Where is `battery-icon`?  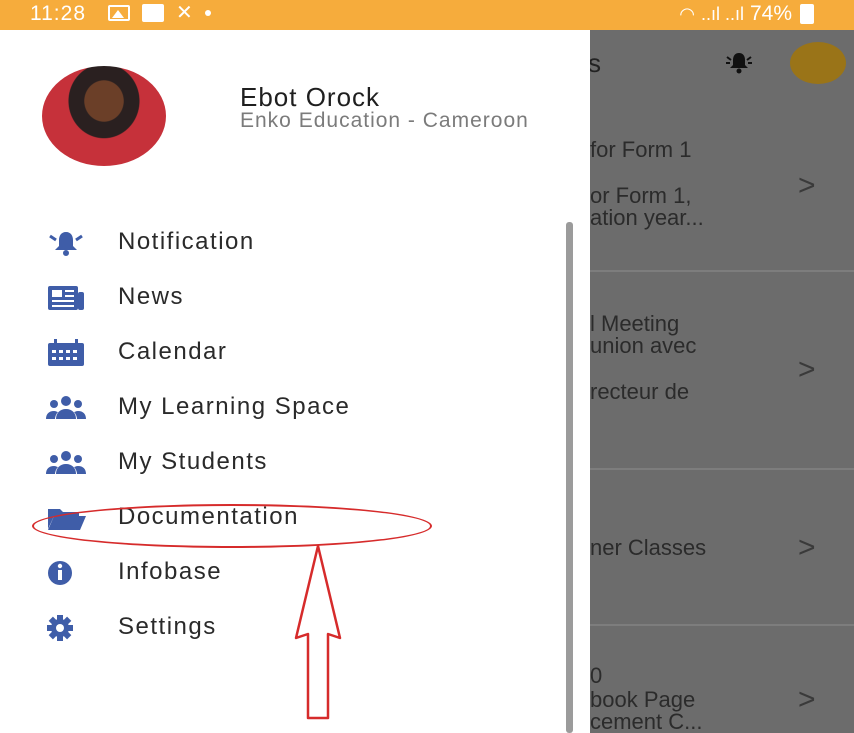
battery-icon is located at coordinates (807, 14).